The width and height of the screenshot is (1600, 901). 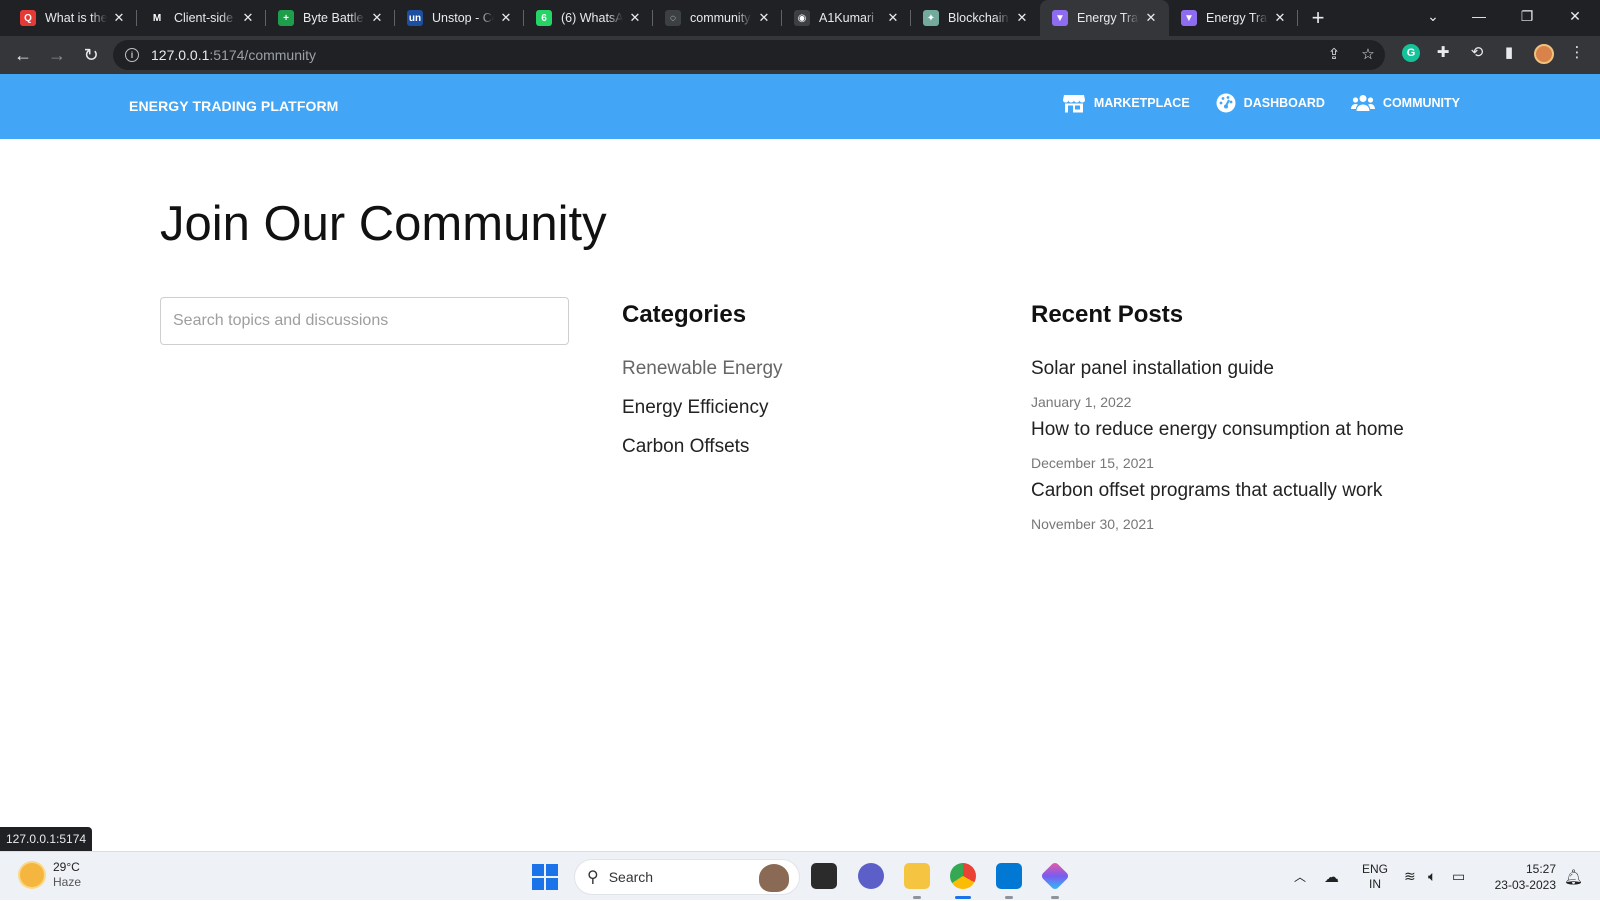 I want to click on extensions-puzzle-icon: ✚, so click(x=1443, y=53).